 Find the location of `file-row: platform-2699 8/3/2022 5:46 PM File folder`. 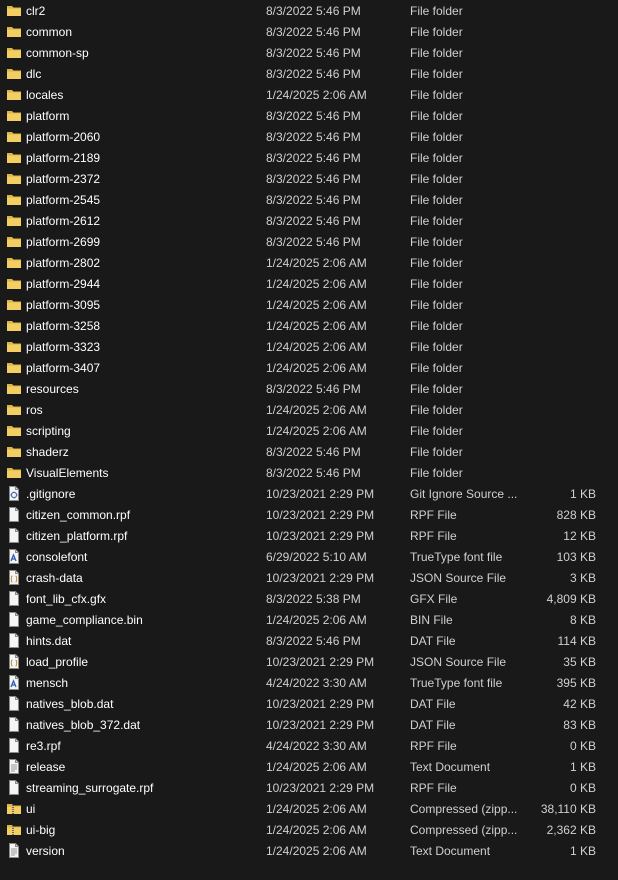

file-row: platform-2699 8/3/2022 5:46 PM File folder is located at coordinates (309, 241).